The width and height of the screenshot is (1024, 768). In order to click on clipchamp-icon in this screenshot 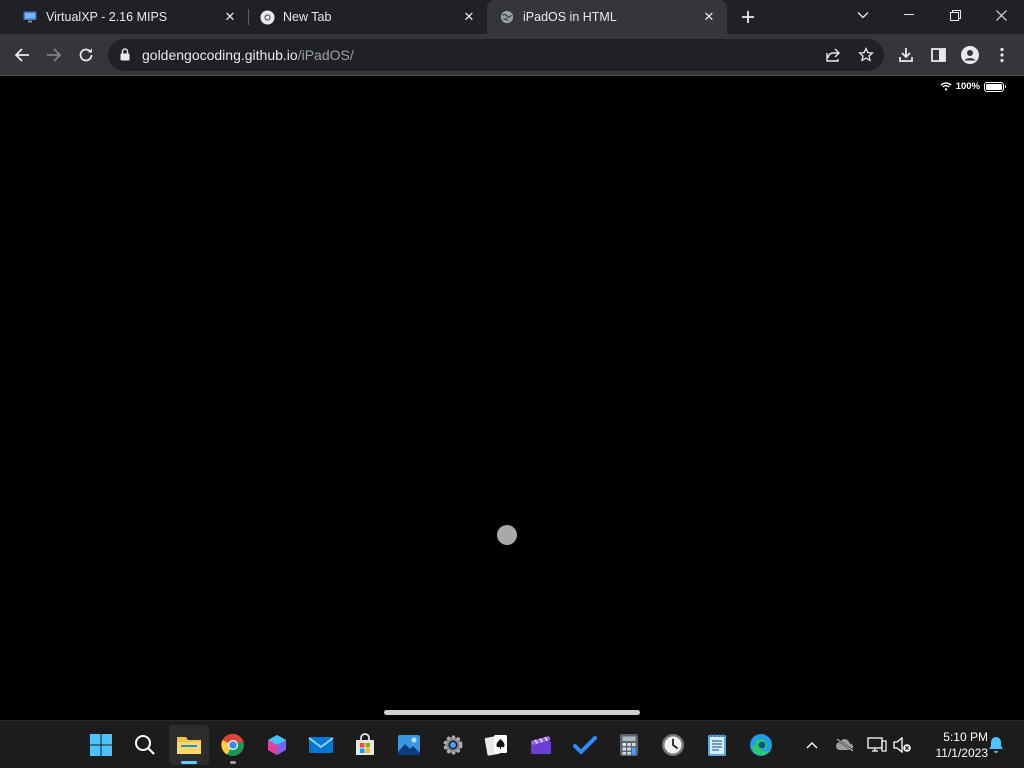, I will do `click(541, 745)`.